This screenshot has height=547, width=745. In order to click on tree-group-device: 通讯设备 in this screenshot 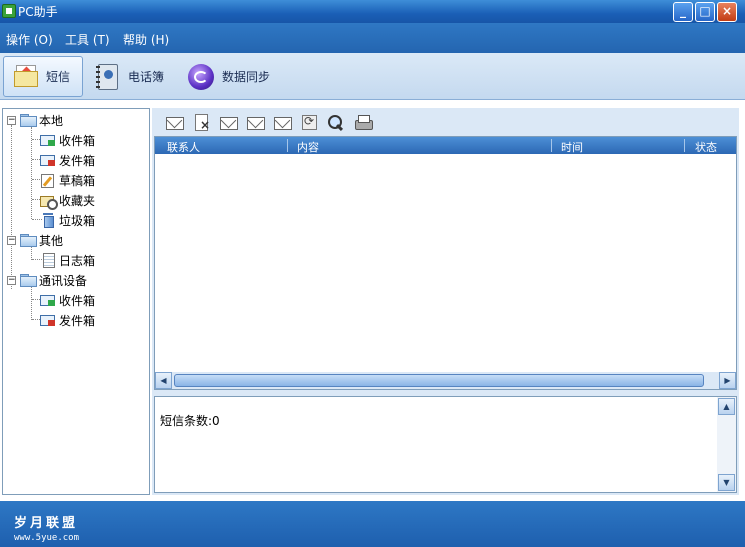, I will do `click(53, 280)`.